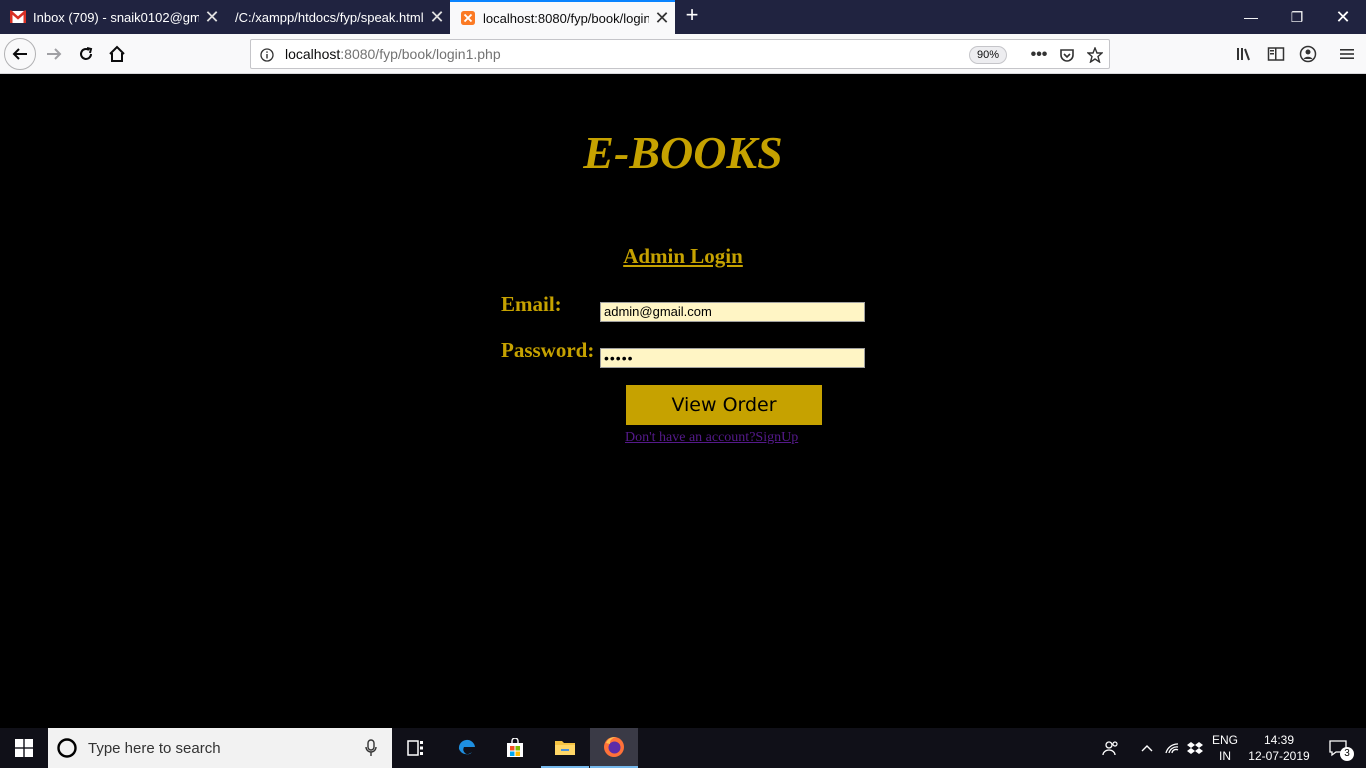 This screenshot has height=768, width=1366. I want to click on firefox-taskbar-icon, so click(614, 748).